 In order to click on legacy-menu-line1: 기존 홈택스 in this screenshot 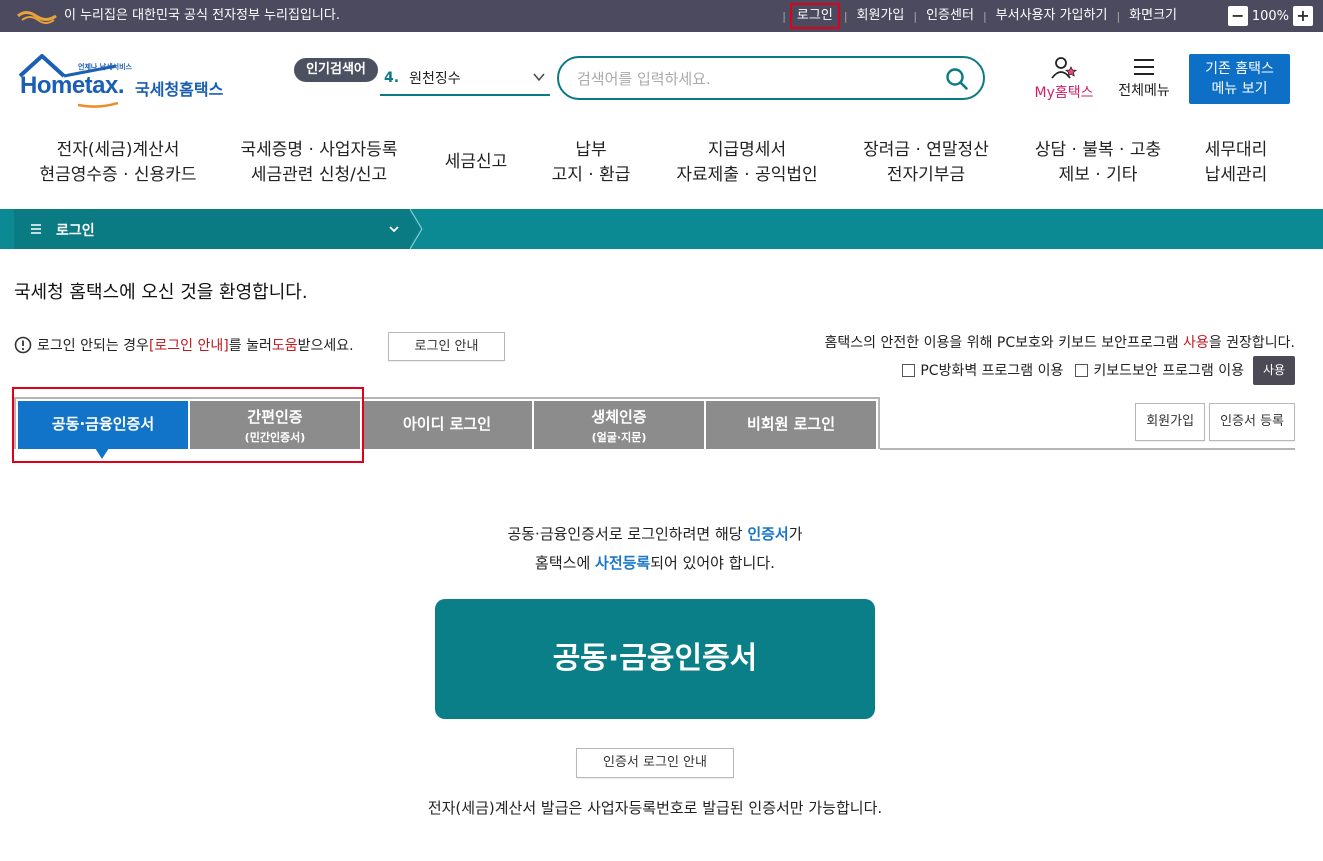, I will do `click(1239, 69)`.